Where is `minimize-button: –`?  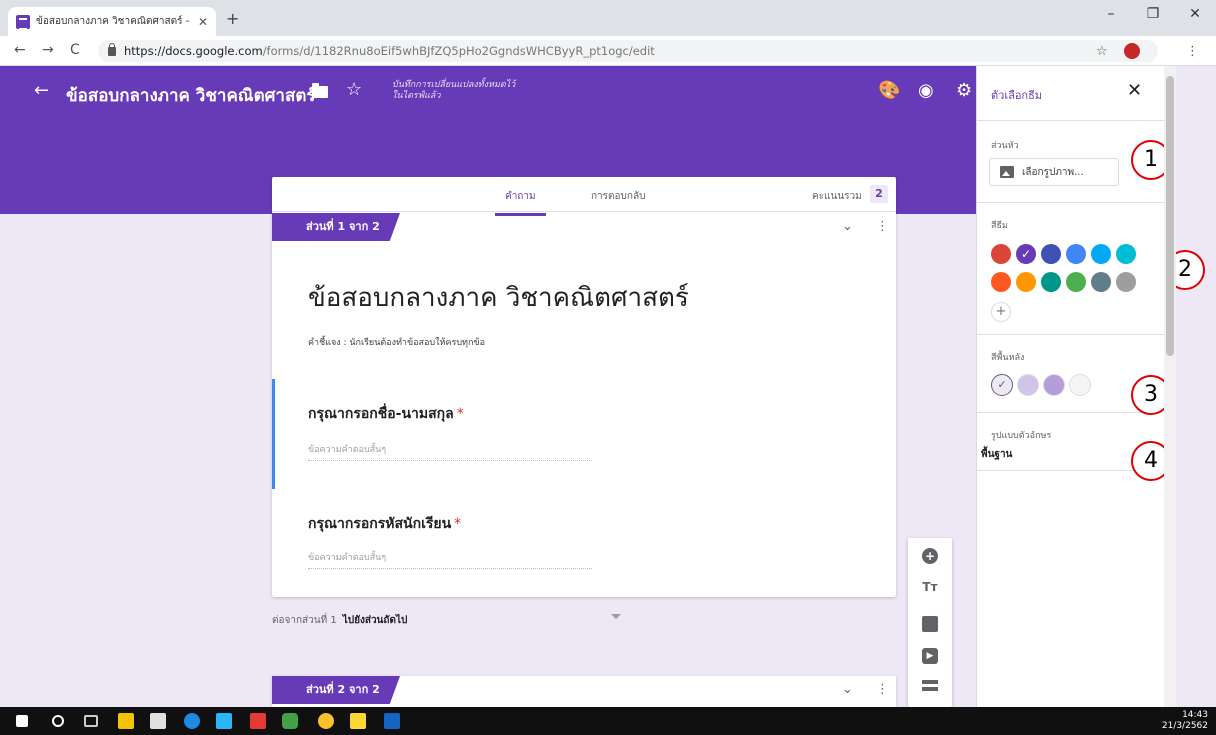
minimize-button: – is located at coordinates (1111, 14).